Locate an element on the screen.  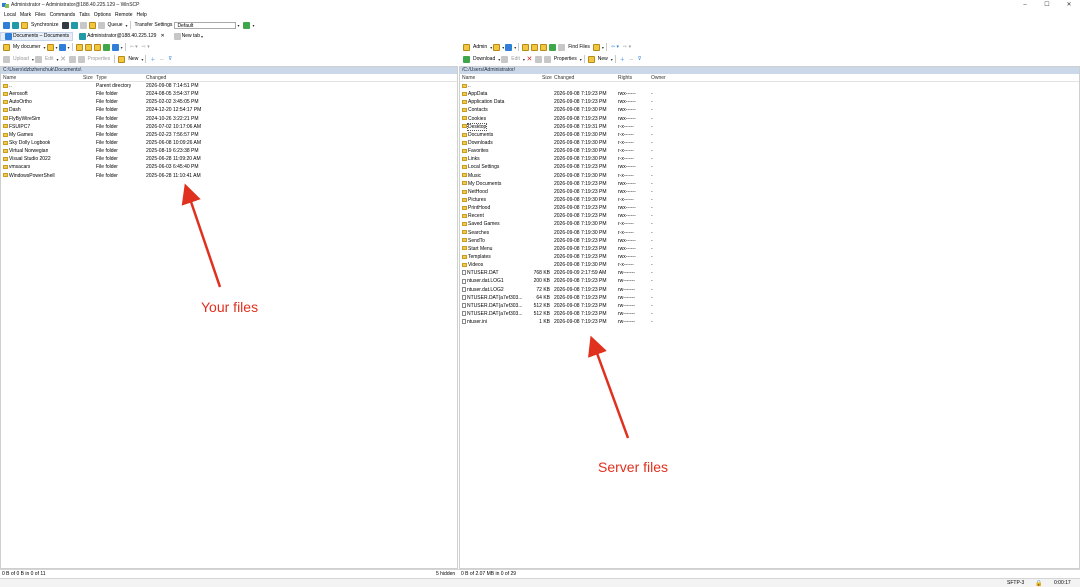
remote-status: 0 B of 2.07 MB in 0 of 29 is located at coordinates (489, 574).